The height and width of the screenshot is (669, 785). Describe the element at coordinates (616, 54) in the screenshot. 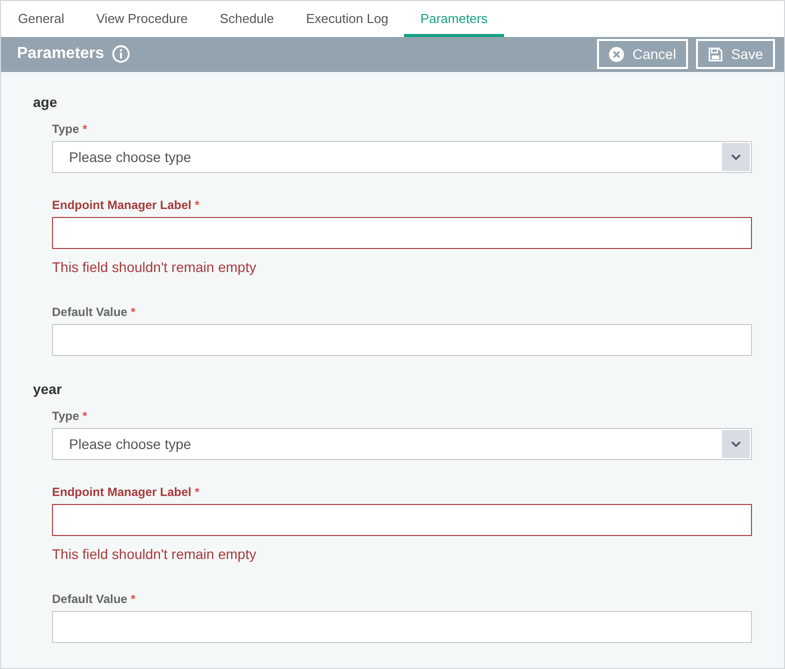

I see `close-icon` at that location.